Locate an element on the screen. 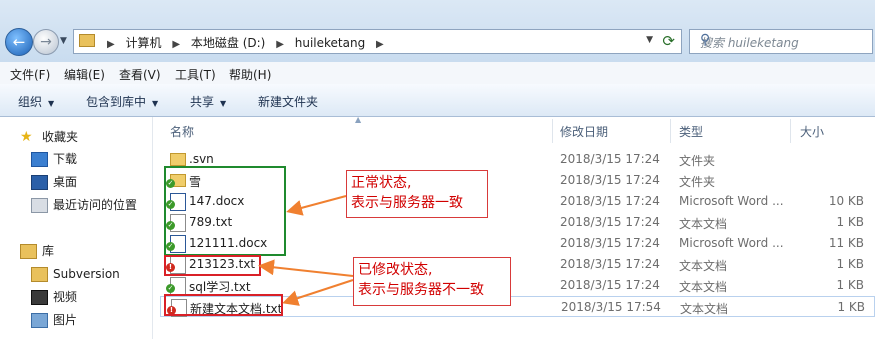  normal-status-callout: 正常状态, 表示与服务器一致 is located at coordinates (417, 194).